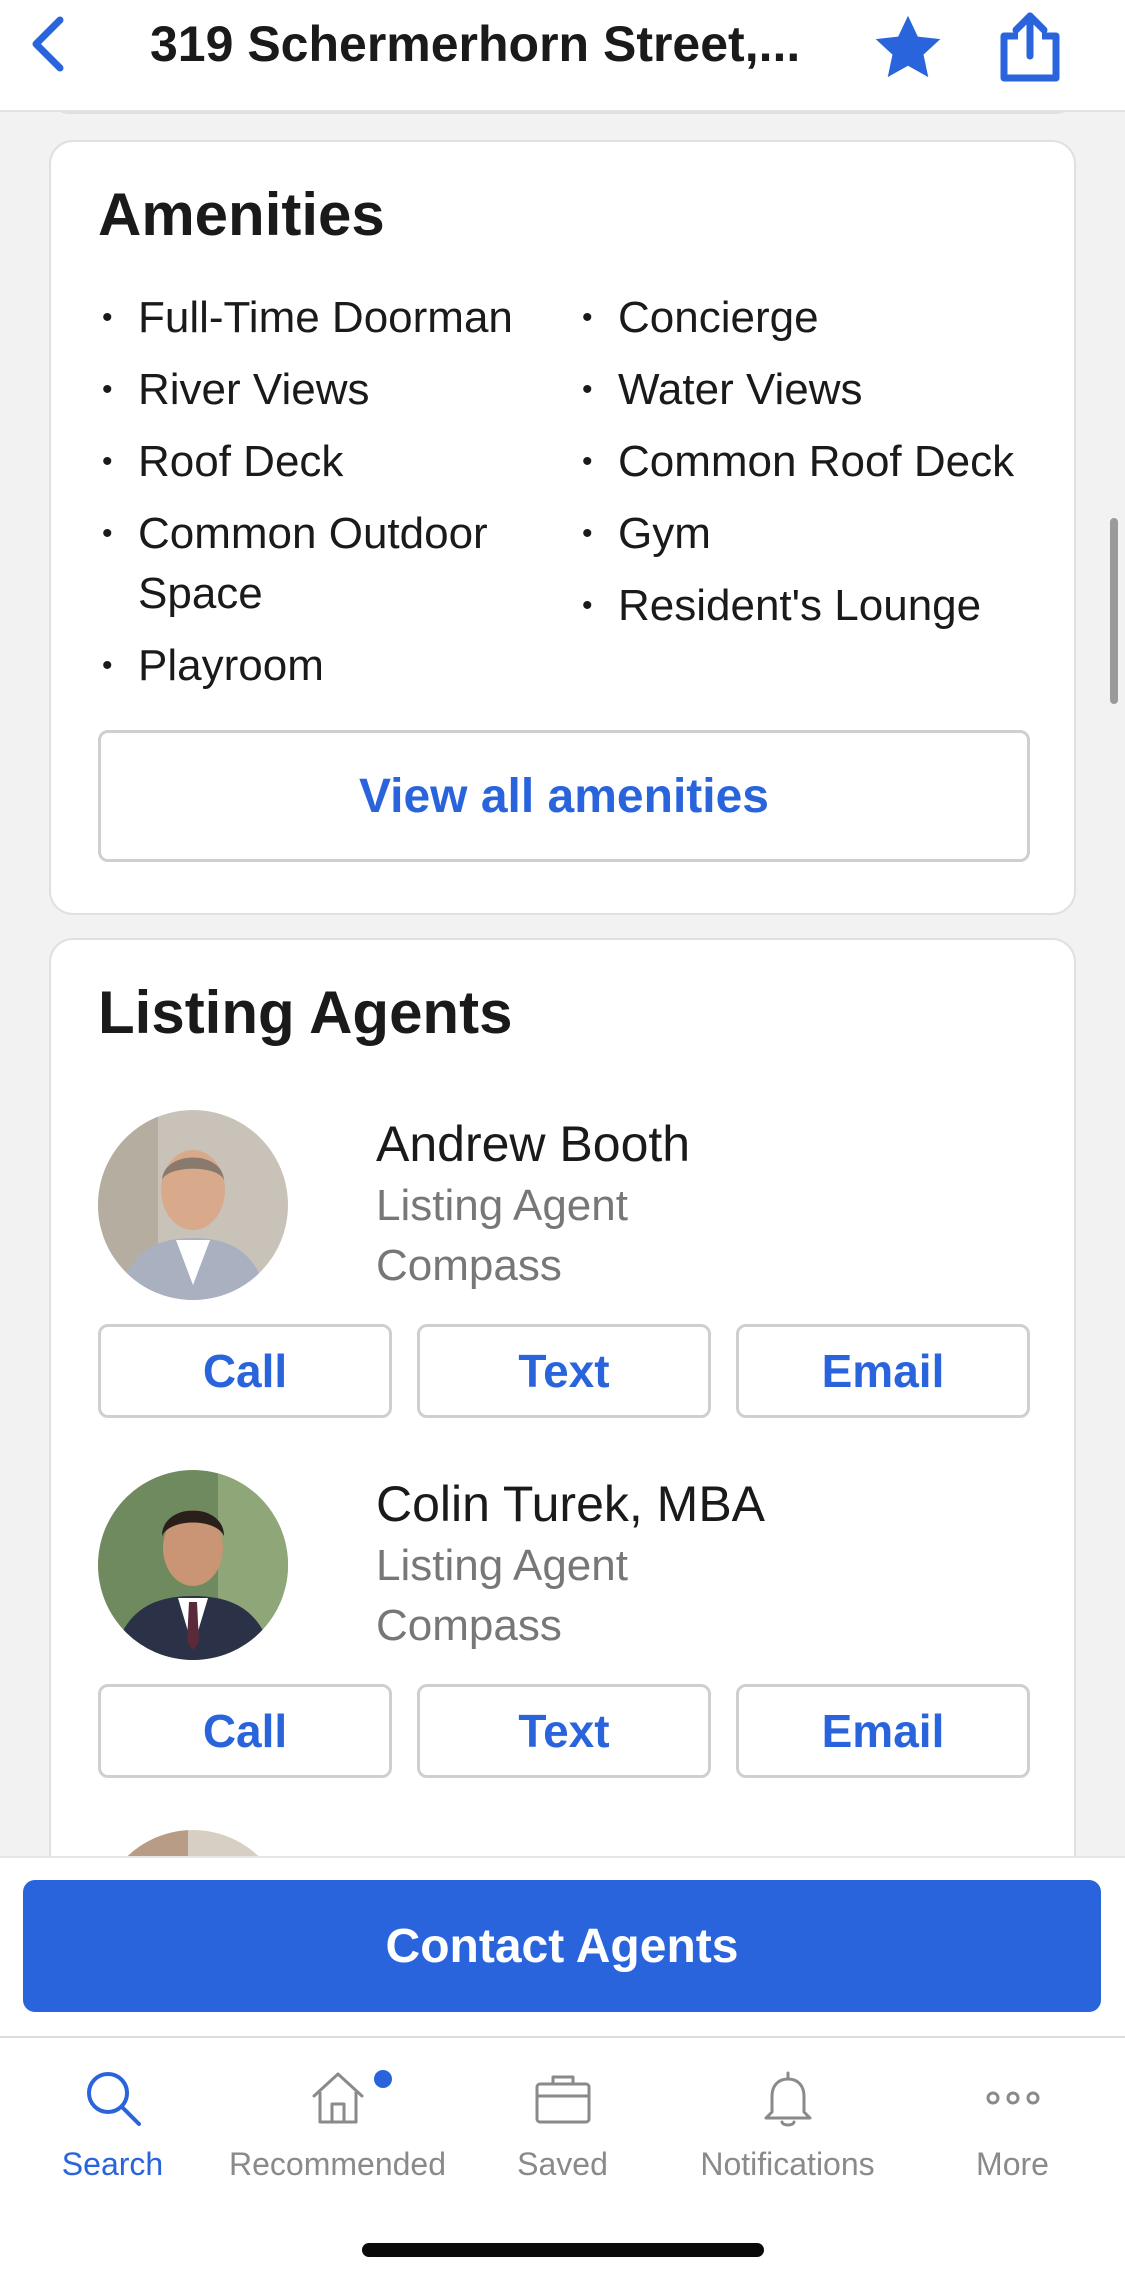 The image size is (1125, 2284). Describe the element at coordinates (1012, 2098) in the screenshot. I see `more-icon` at that location.